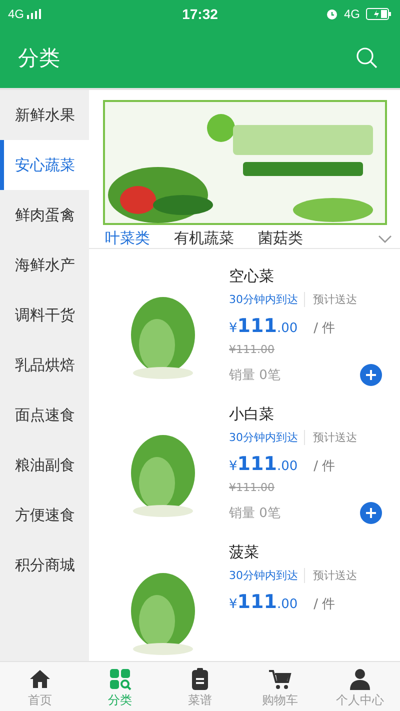  Describe the element at coordinates (44, 415) in the screenshot. I see `category-item: 面点速食` at that location.